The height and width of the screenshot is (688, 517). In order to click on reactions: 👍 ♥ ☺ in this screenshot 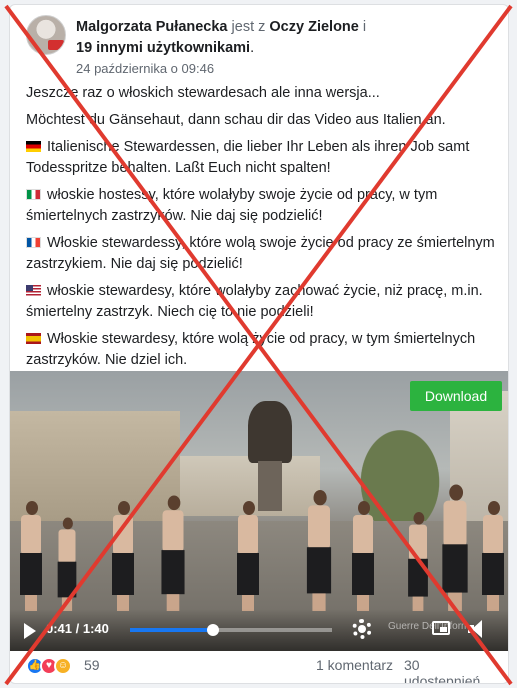, I will do `click(56, 667)`.